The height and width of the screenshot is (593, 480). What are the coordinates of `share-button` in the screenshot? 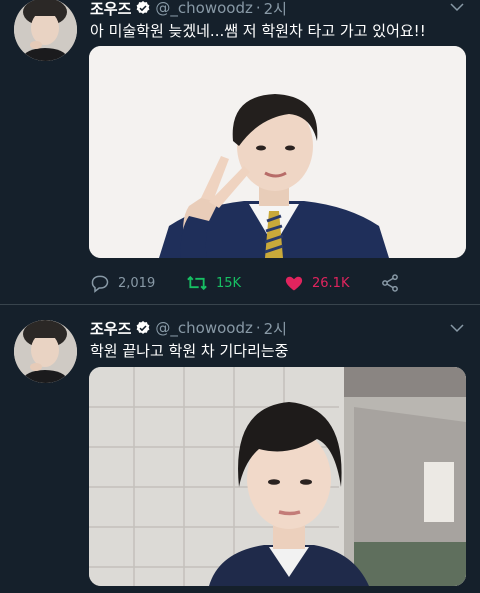 It's located at (394, 283).